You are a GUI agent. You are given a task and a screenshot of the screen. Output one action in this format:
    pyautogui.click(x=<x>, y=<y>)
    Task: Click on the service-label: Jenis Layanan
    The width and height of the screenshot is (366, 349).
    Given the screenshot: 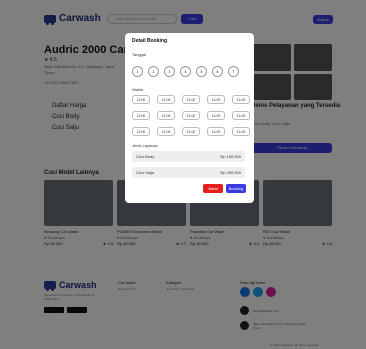 What is the action you would take?
    pyautogui.click(x=145, y=145)
    